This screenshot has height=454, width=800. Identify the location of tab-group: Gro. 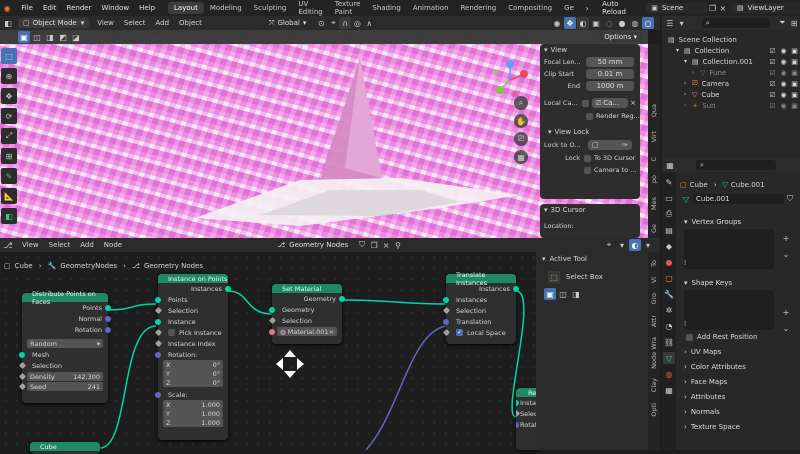
(654, 299).